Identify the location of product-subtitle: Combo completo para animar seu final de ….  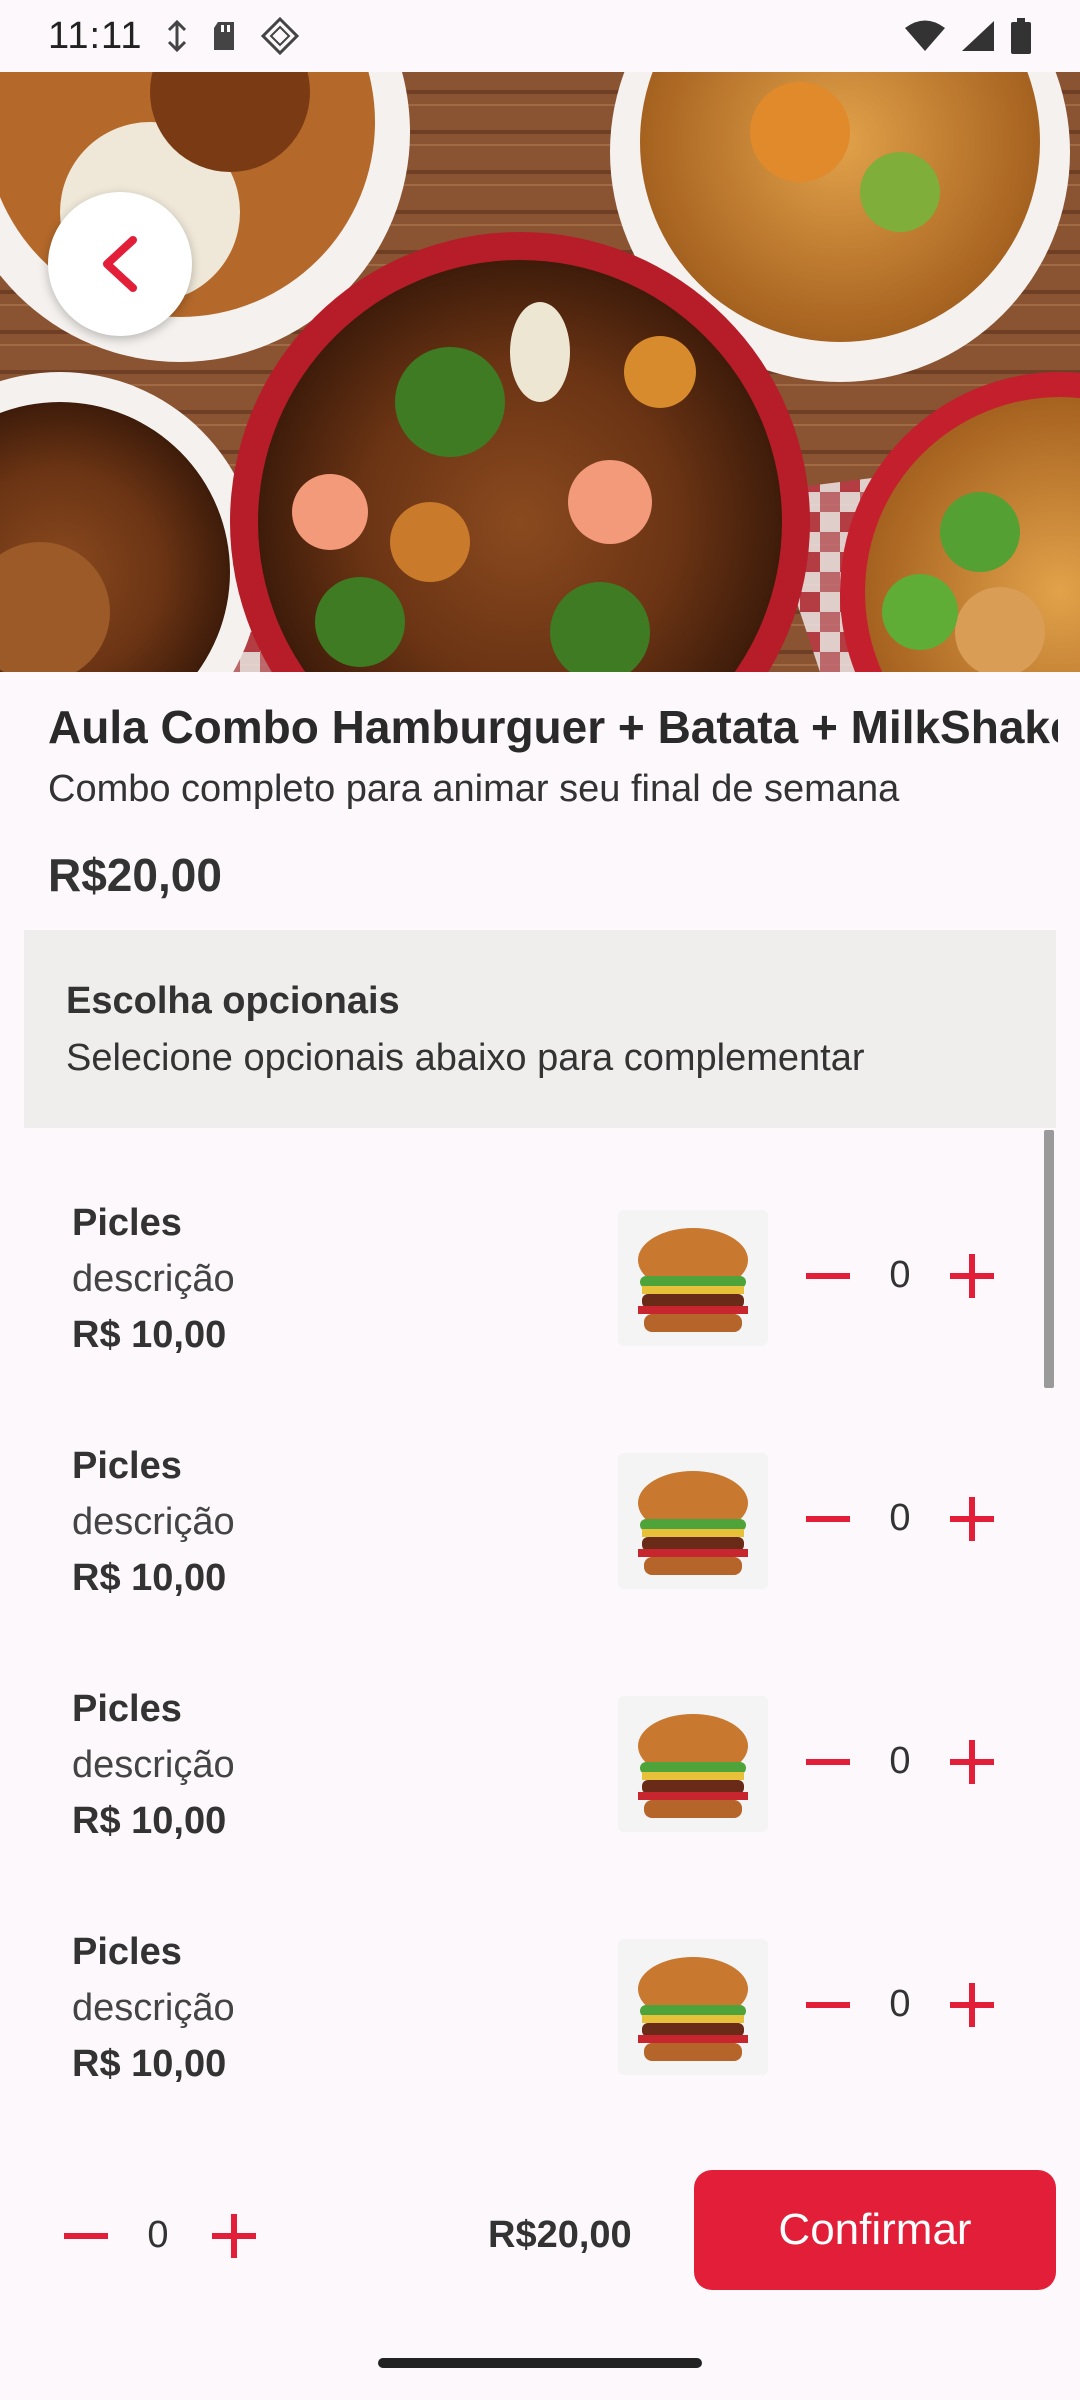
(474, 789).